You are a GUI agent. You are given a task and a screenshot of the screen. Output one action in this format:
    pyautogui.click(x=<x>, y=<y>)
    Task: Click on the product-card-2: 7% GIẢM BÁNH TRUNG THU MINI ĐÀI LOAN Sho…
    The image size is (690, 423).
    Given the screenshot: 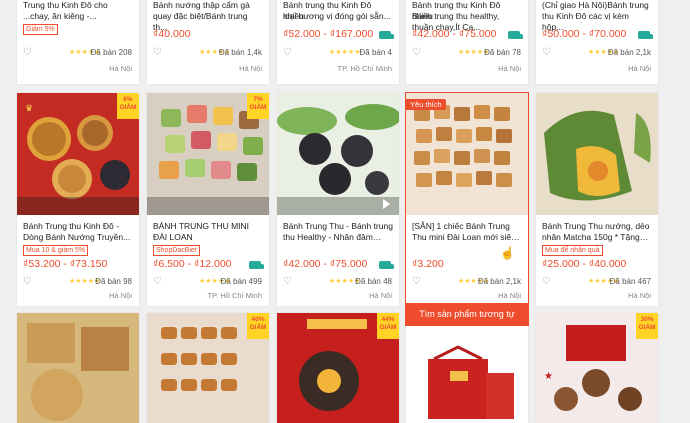 What is the action you would take?
    pyautogui.click(x=208, y=199)
    